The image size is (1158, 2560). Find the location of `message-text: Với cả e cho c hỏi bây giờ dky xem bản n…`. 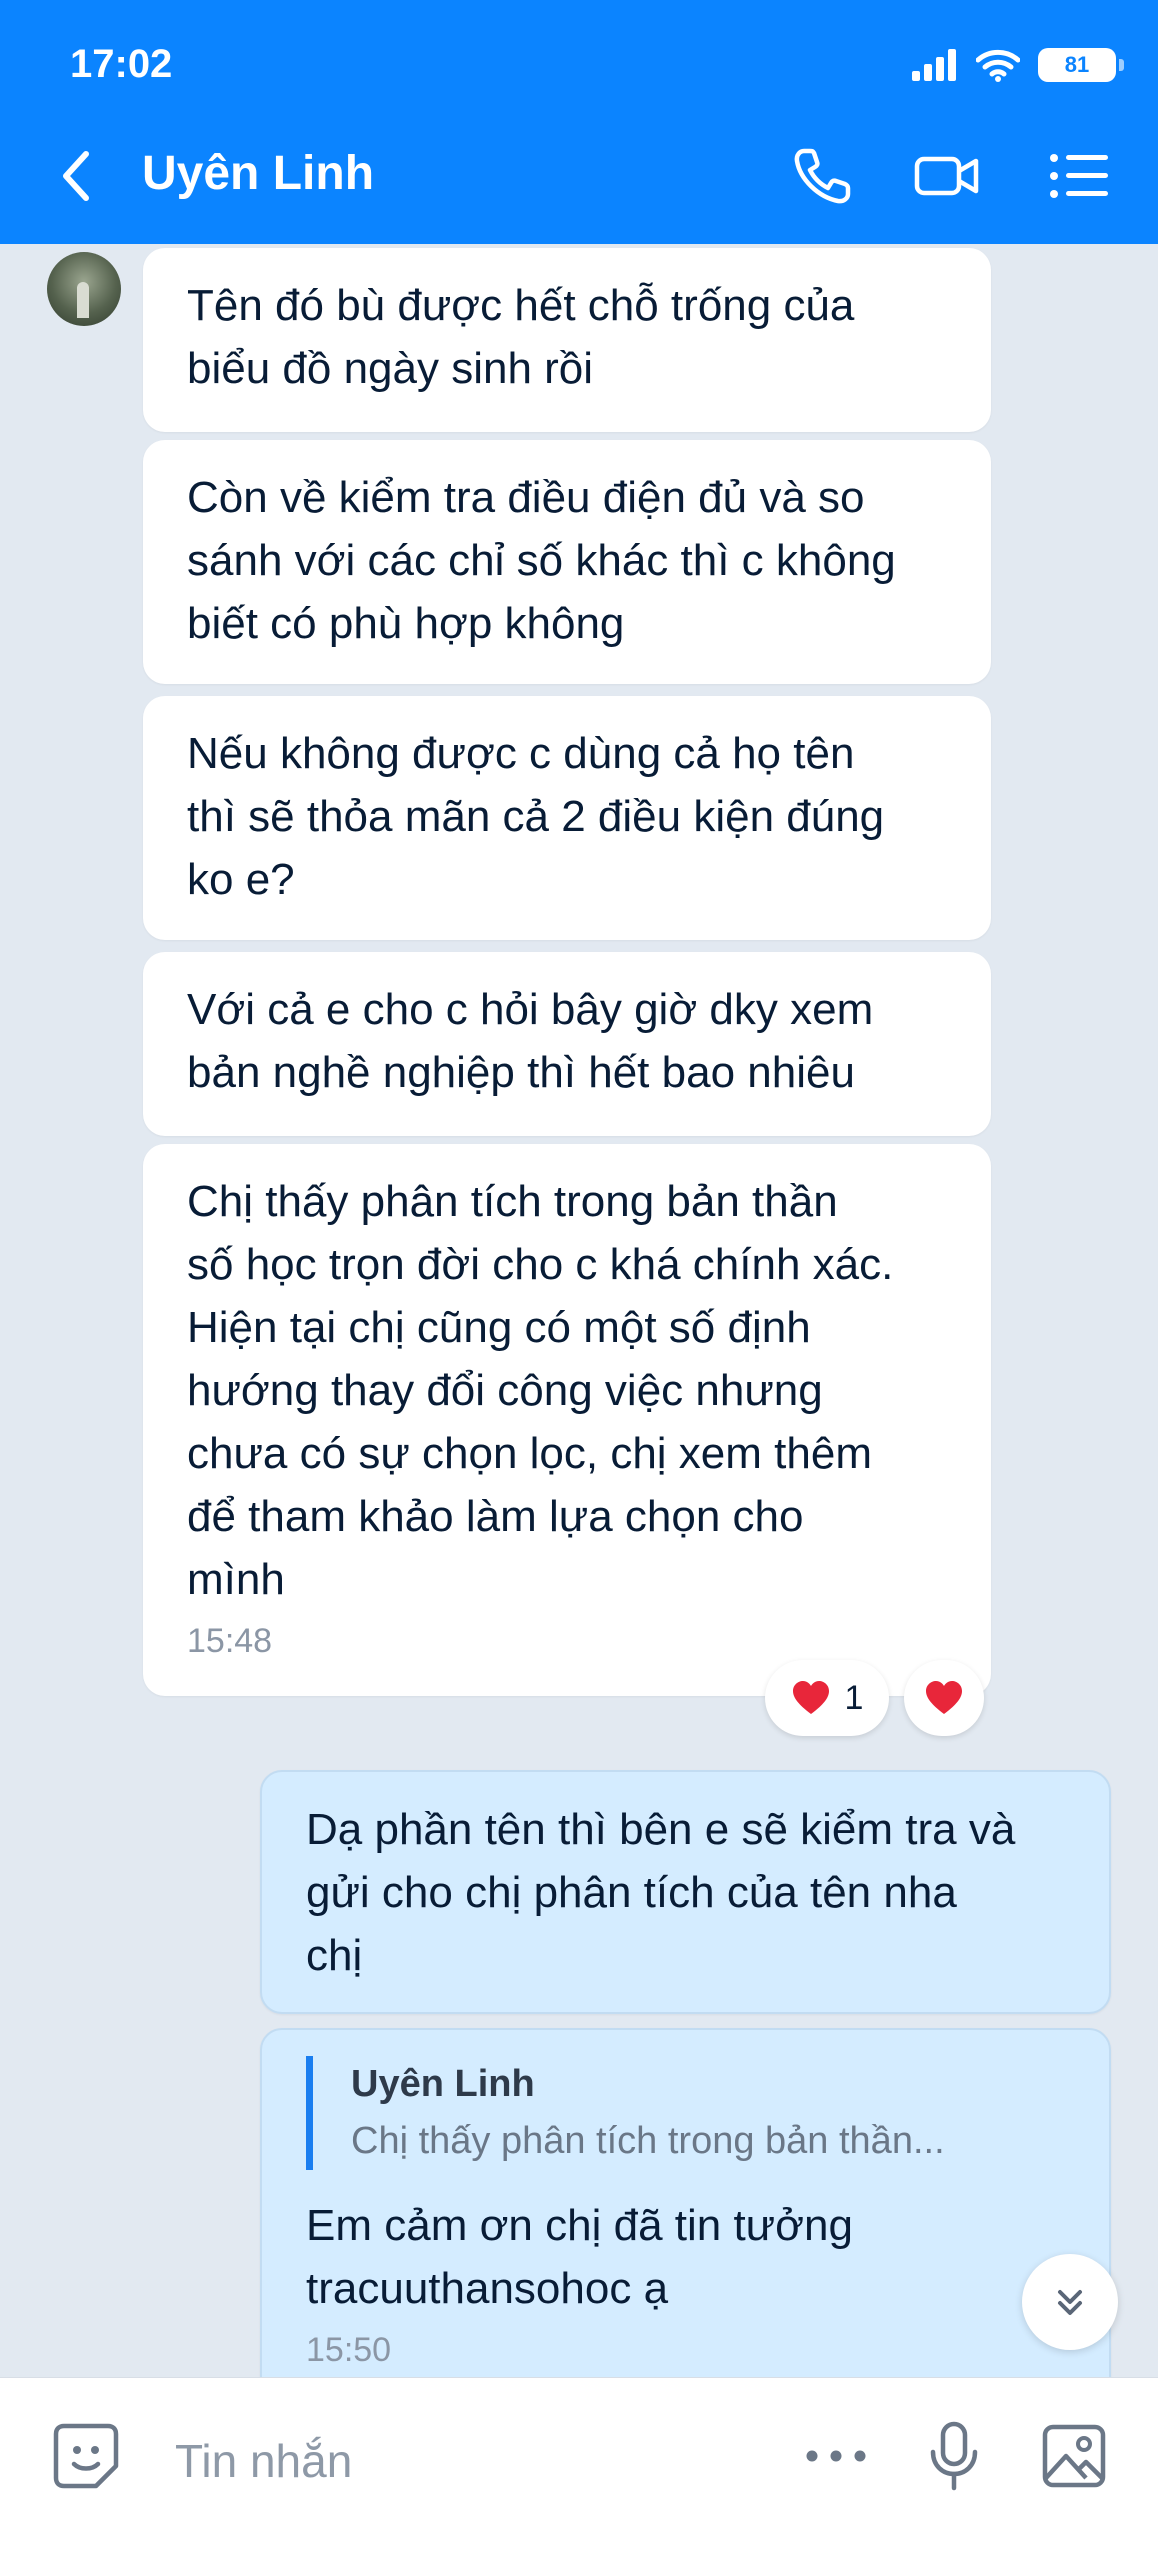

message-text: Với cả e cho c hỏi bây giờ dky xem bản n… is located at coordinates (530, 1041).